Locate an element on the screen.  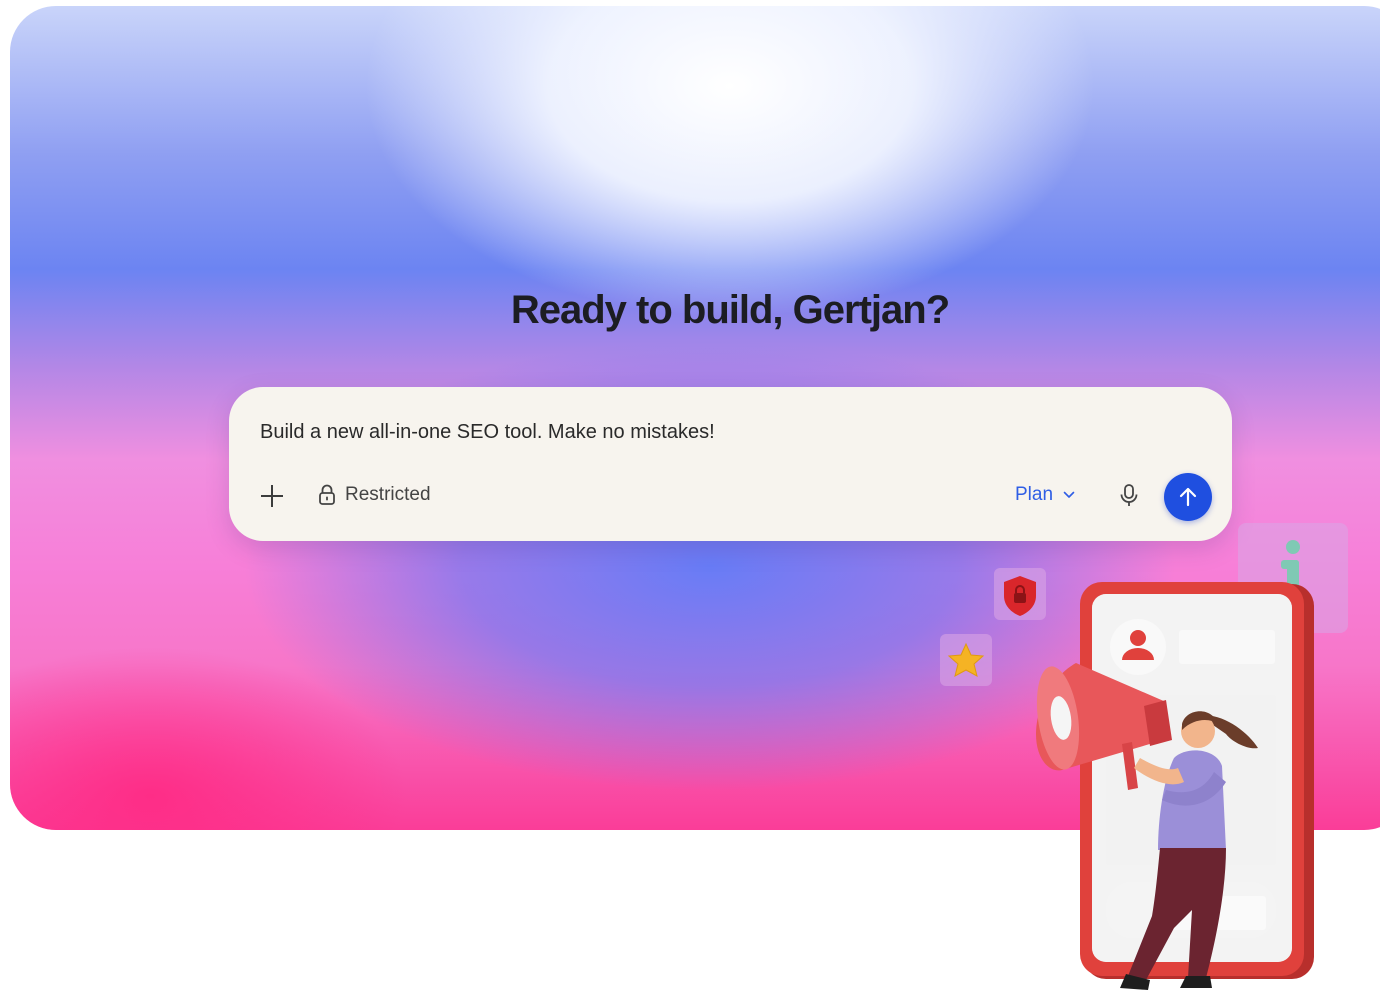
marketing-illustration is located at coordinates (1144, 756).